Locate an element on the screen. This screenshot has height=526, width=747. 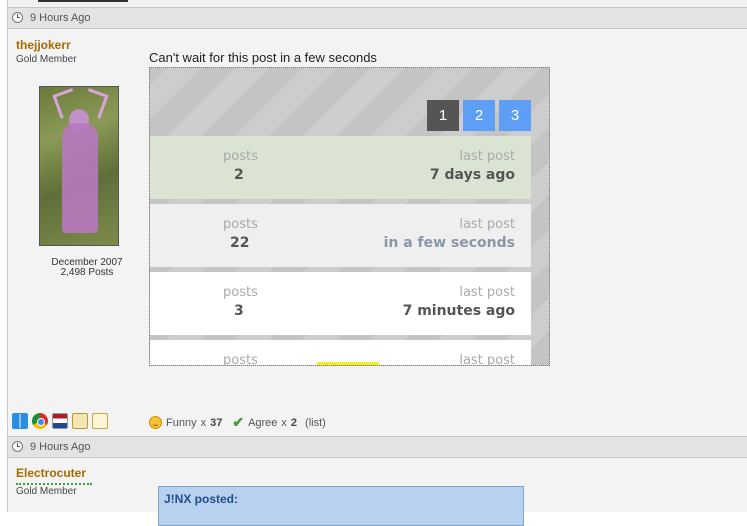
last-post-value: in a few seconds is located at coordinates (449, 243).